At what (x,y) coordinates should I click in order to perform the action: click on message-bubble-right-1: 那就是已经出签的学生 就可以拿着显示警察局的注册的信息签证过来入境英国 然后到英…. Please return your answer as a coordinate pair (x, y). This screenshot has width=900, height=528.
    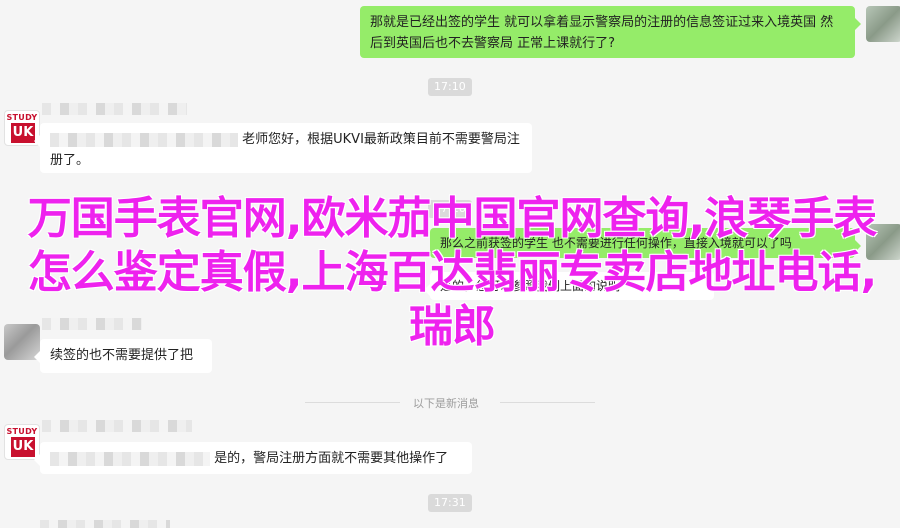
    Looking at the image, I should click on (610, 32).